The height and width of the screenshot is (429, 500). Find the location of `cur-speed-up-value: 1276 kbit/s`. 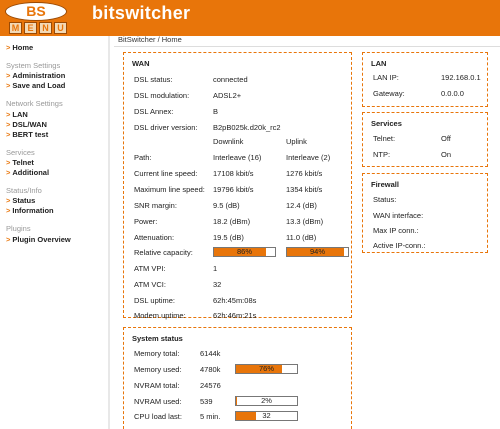

cur-speed-up-value: 1276 kbit/s is located at coordinates (304, 173).